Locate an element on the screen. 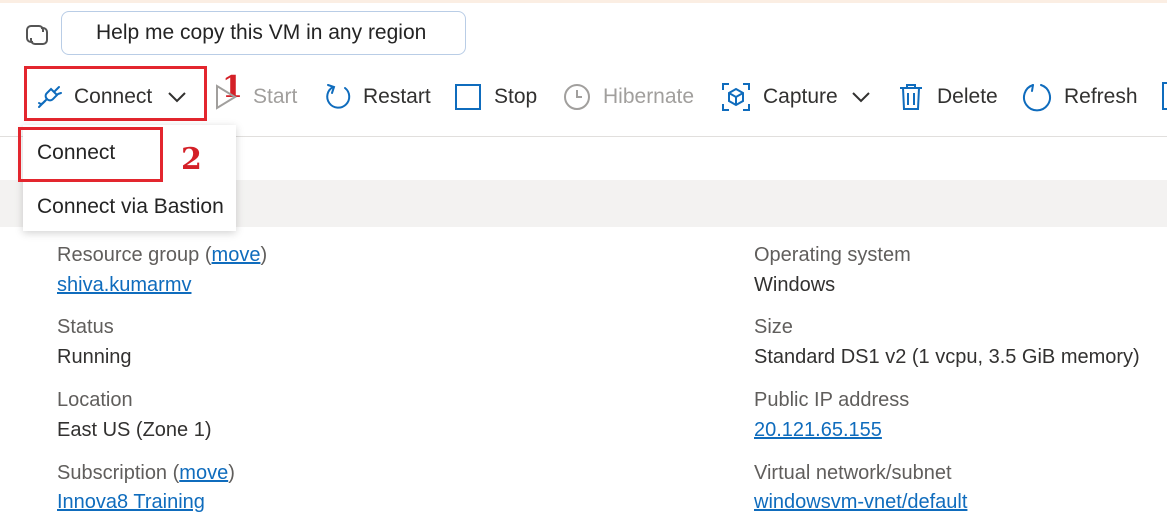 The image size is (1167, 516). resource-group-move-link: move is located at coordinates (236, 255).